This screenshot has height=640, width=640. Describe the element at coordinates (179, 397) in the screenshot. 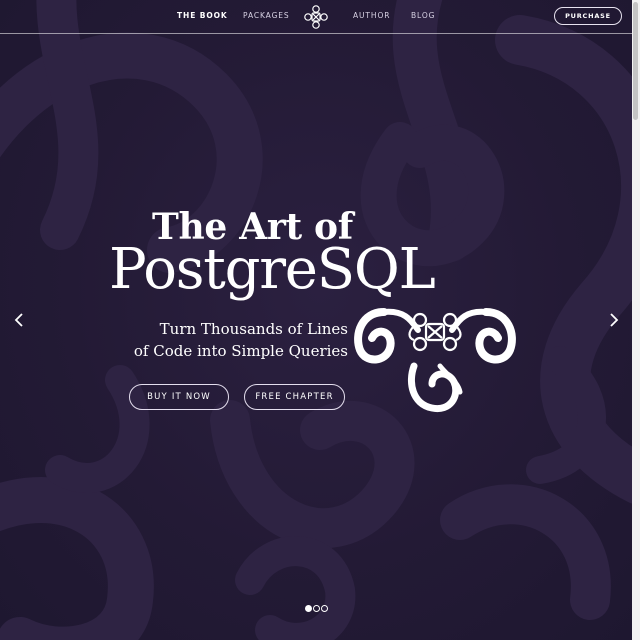

I see `buy-it-now-button: BUY IT NOW` at that location.